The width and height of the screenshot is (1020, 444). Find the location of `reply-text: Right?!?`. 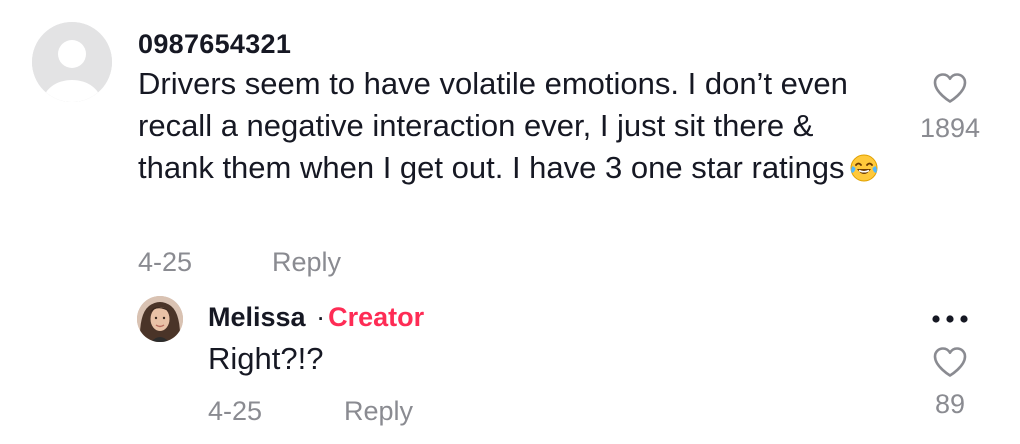

reply-text: Right?!? is located at coordinates (266, 358).